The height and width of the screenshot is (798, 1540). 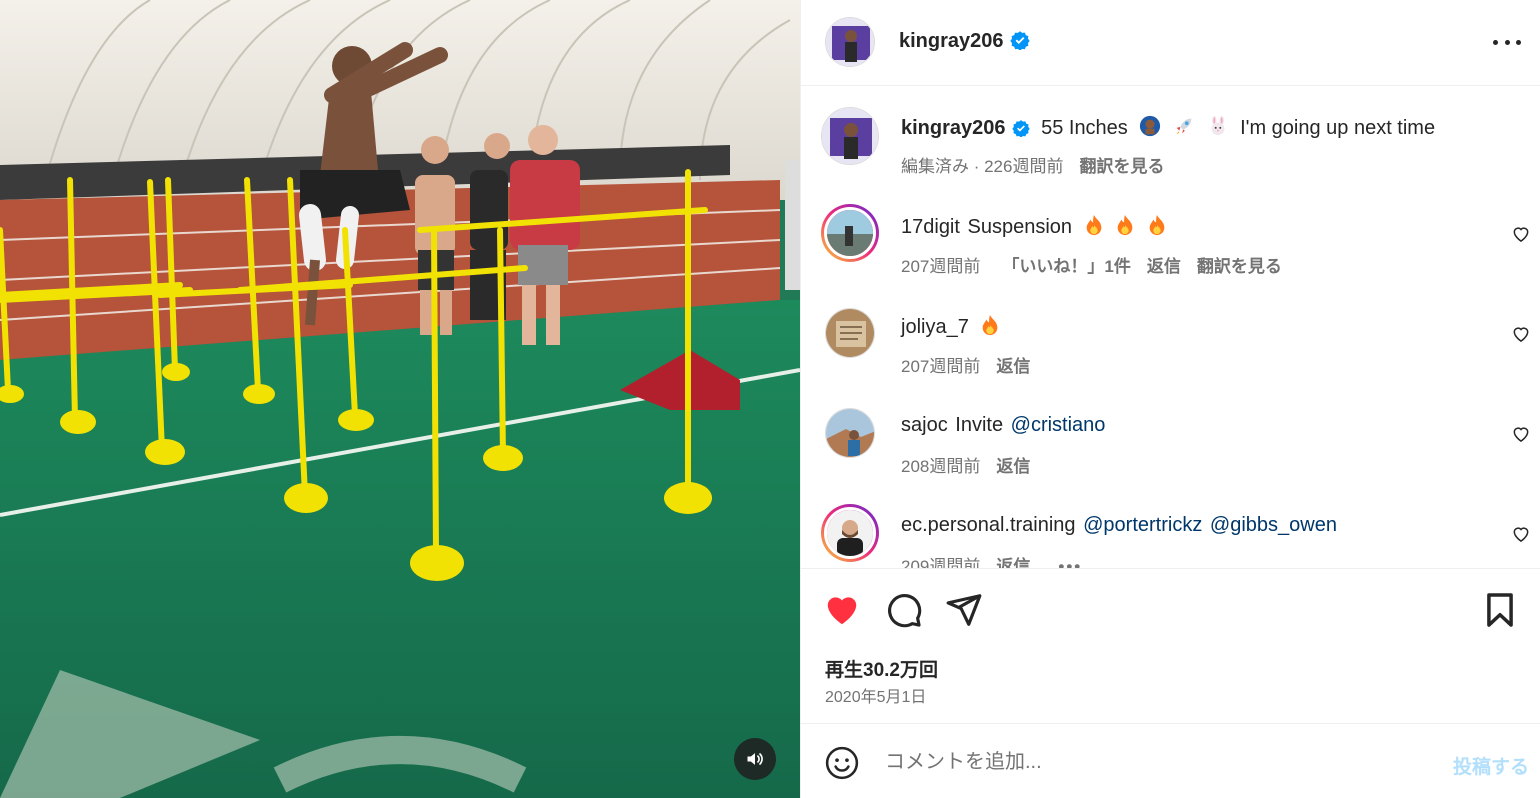 I want to click on comment-mention-link: @portertrickz, so click(x=1142, y=525).